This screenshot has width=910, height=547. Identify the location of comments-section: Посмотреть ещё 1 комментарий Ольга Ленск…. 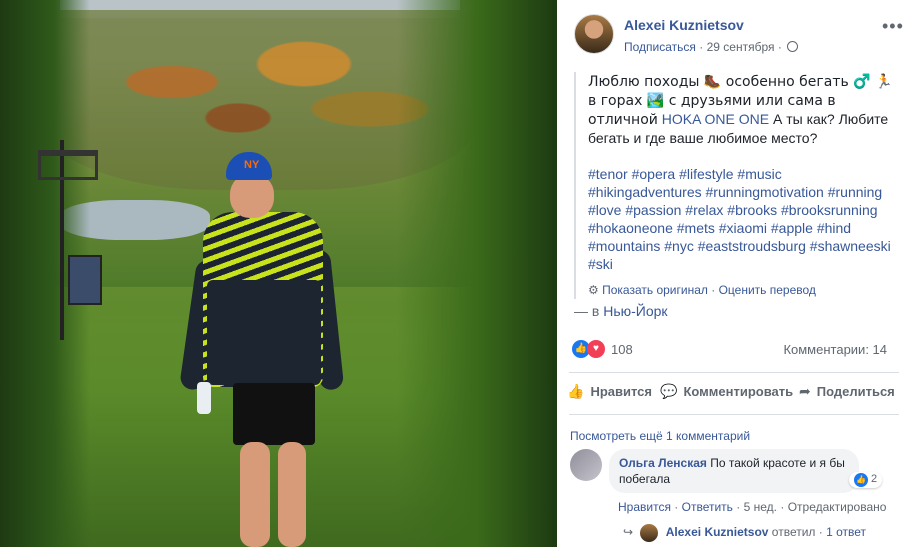
(733, 481).